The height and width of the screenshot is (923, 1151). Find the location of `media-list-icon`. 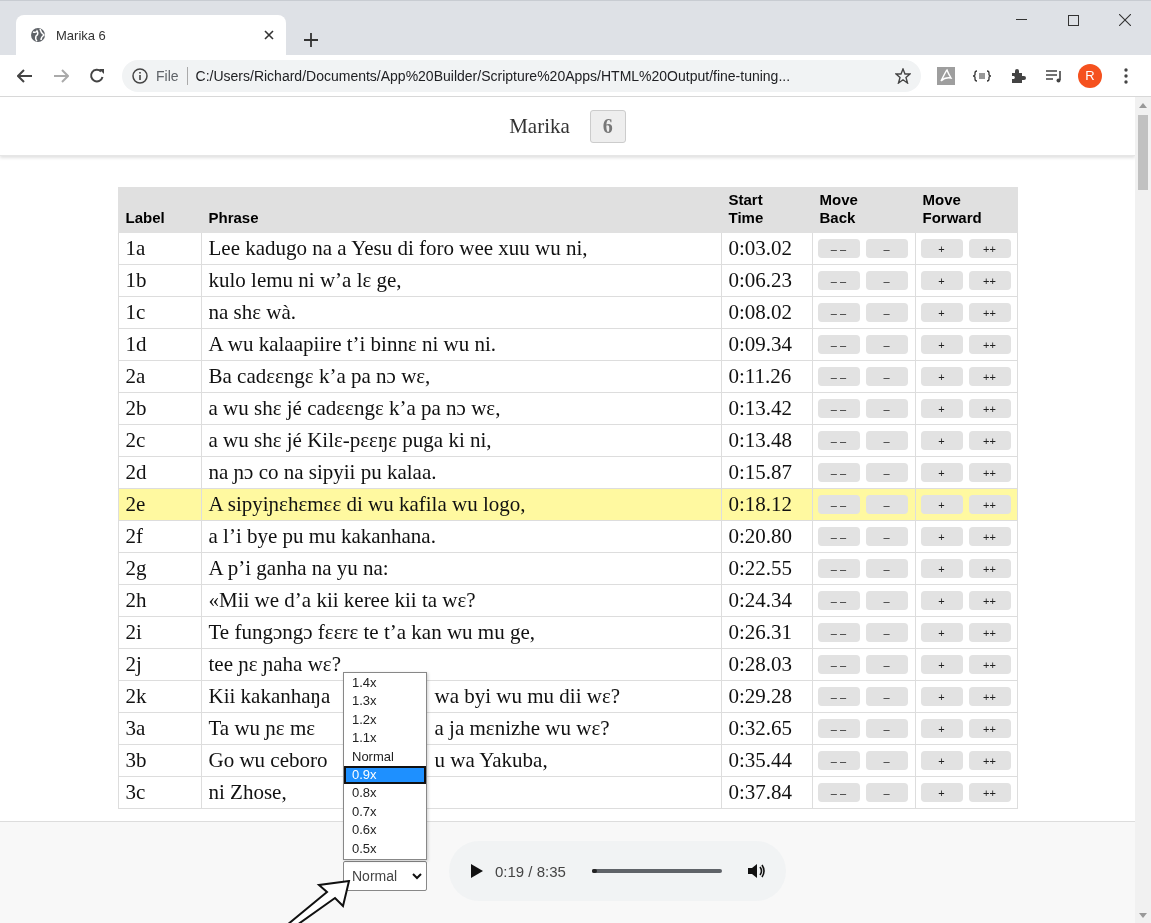

media-list-icon is located at coordinates (1054, 75).